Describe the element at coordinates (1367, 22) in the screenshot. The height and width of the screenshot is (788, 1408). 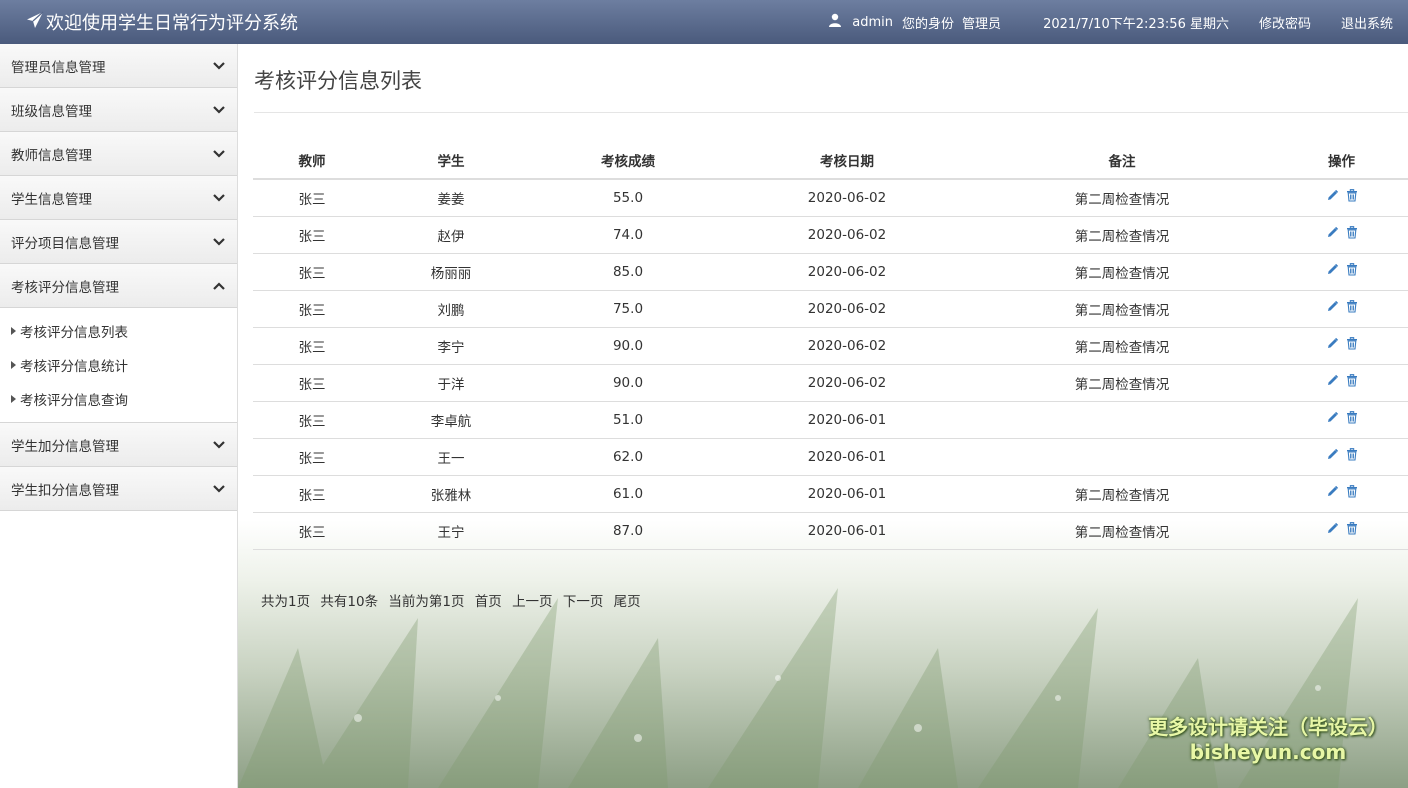
I see `logout-link: 退出系统` at that location.